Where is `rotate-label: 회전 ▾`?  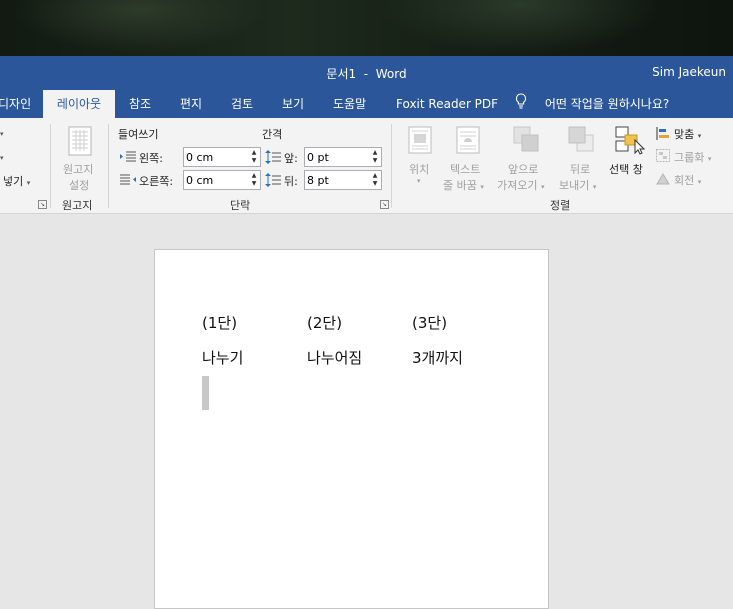 rotate-label: 회전 ▾ is located at coordinates (687, 180).